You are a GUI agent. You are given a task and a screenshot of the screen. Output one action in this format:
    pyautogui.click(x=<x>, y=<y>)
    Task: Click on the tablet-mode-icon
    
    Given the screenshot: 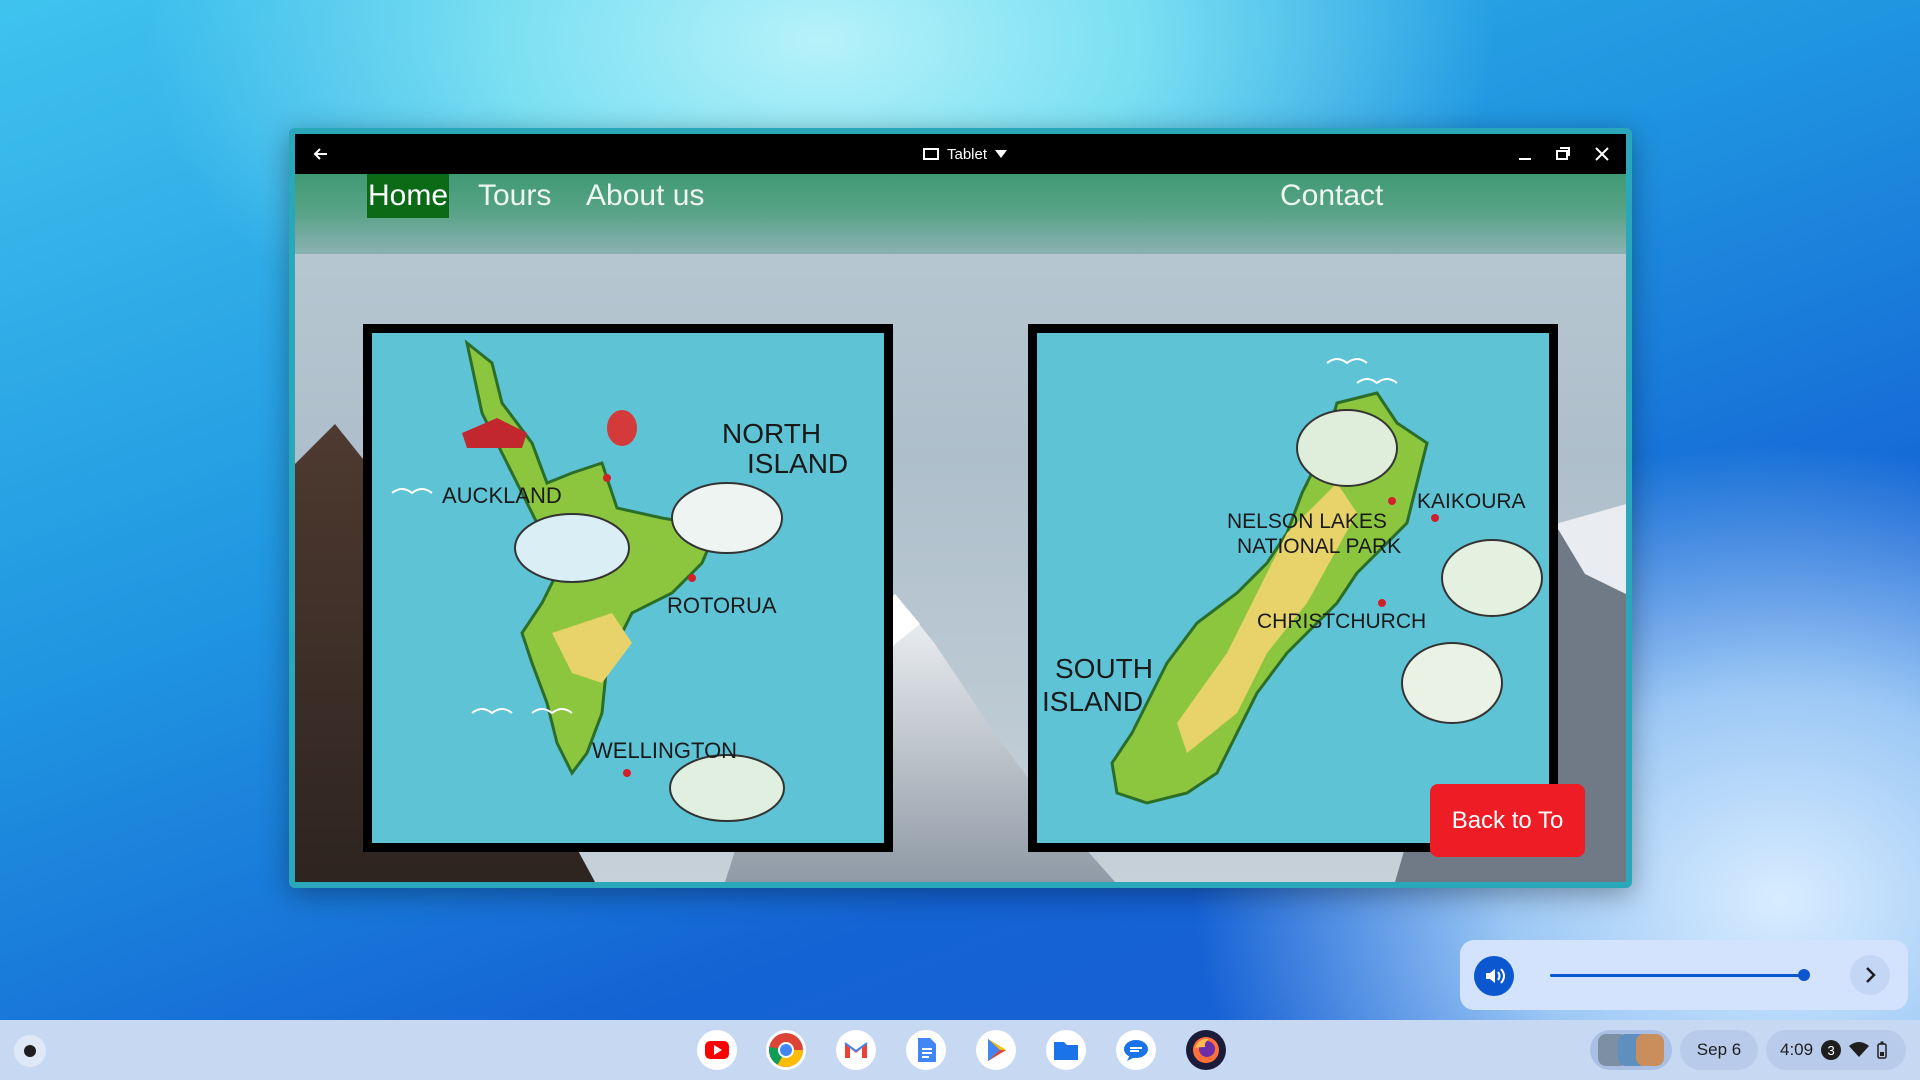 What is the action you would take?
    pyautogui.click(x=931, y=154)
    